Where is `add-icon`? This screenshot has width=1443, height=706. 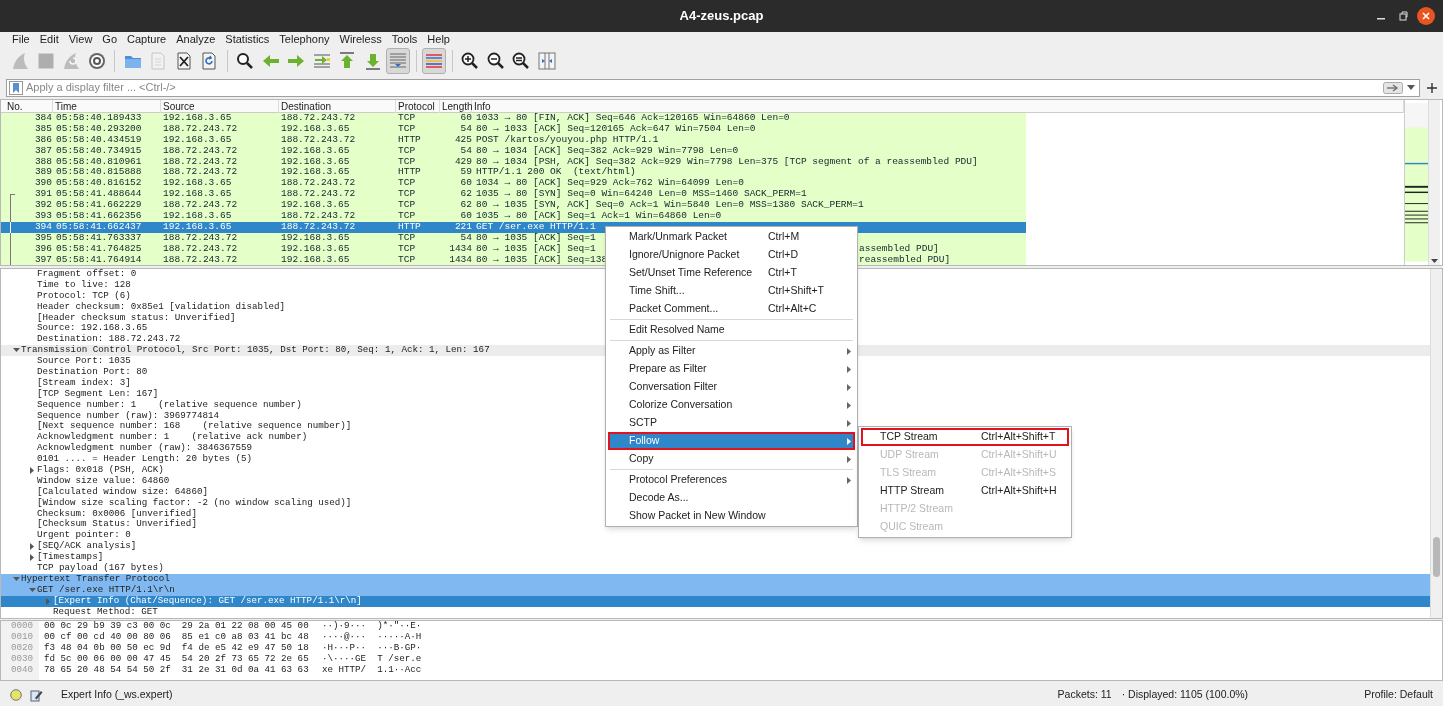
add-icon is located at coordinates (1432, 87).